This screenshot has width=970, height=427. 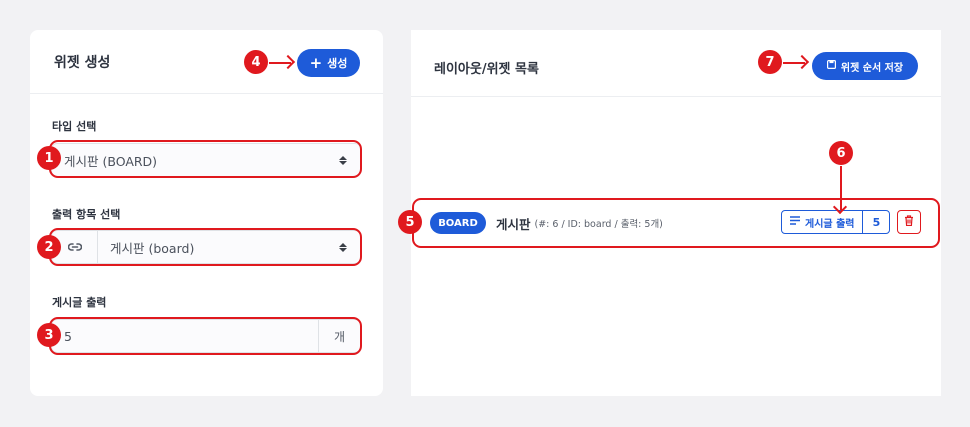 I want to click on create-button-label: 생성, so click(x=337, y=63).